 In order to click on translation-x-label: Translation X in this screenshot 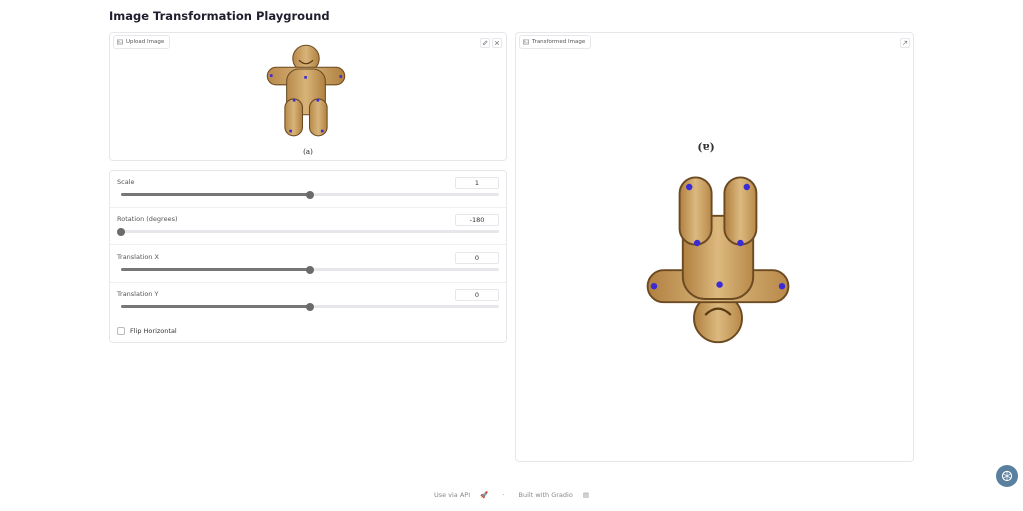, I will do `click(138, 257)`.